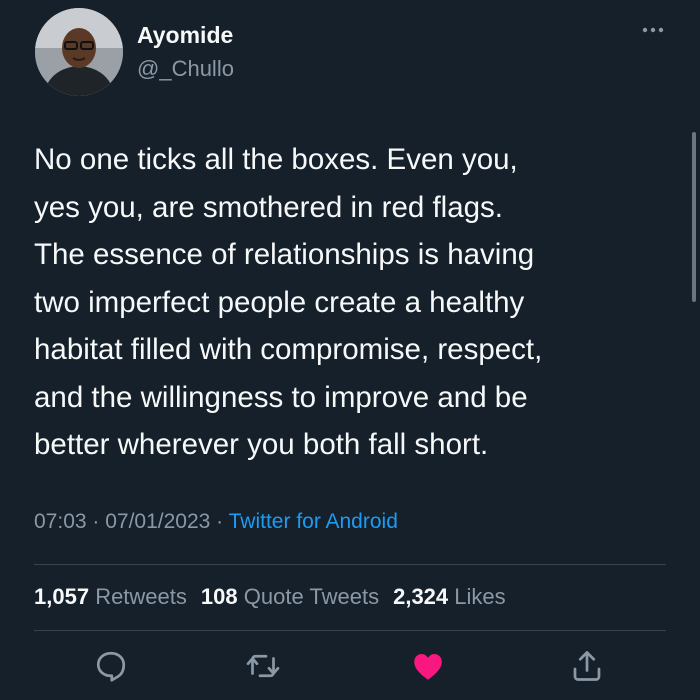 The height and width of the screenshot is (700, 700). What do you see at coordinates (480, 596) in the screenshot?
I see `likes-label: Likes` at bounding box center [480, 596].